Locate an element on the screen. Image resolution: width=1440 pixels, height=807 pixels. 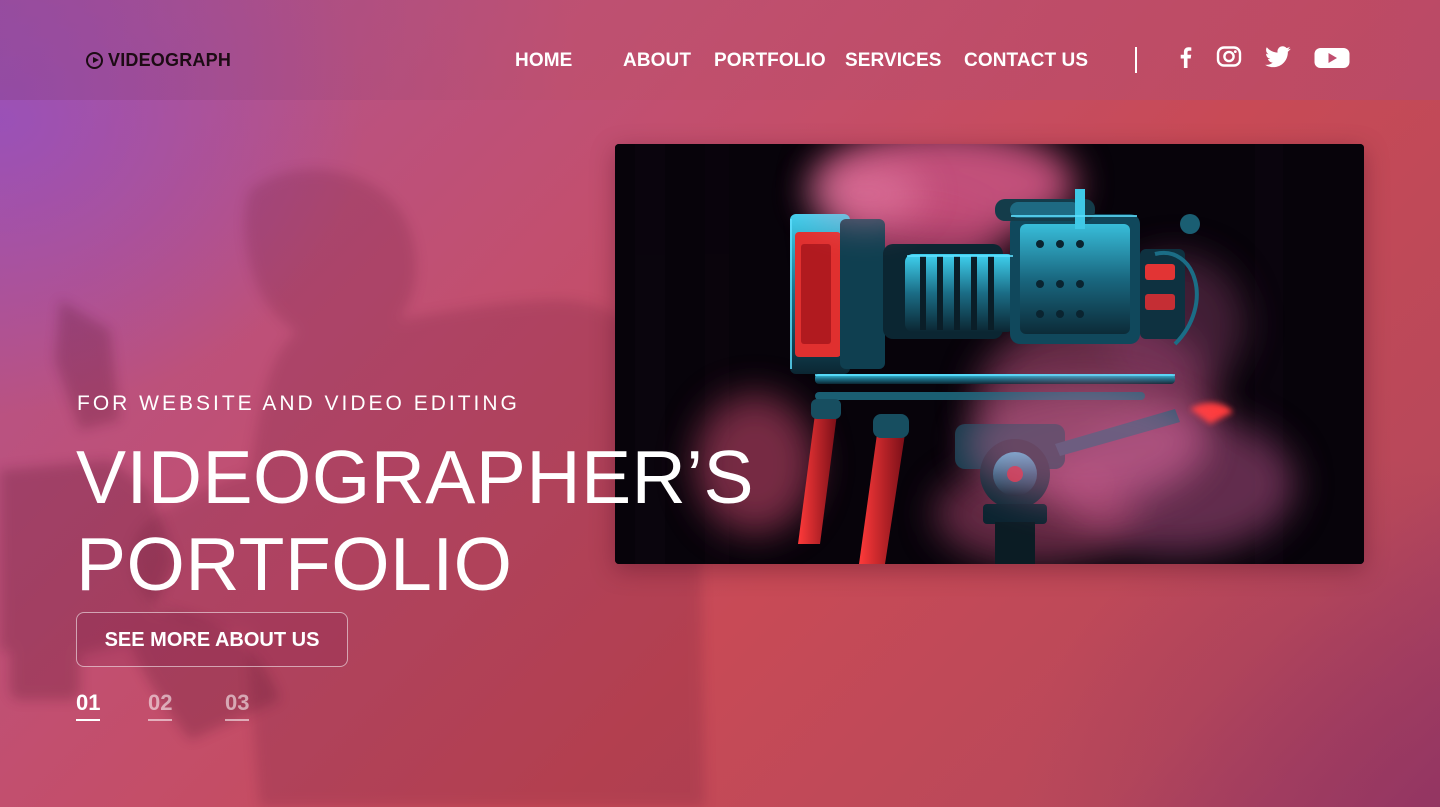
brand-logo: VIDEOGRAPH is located at coordinates (158, 60).